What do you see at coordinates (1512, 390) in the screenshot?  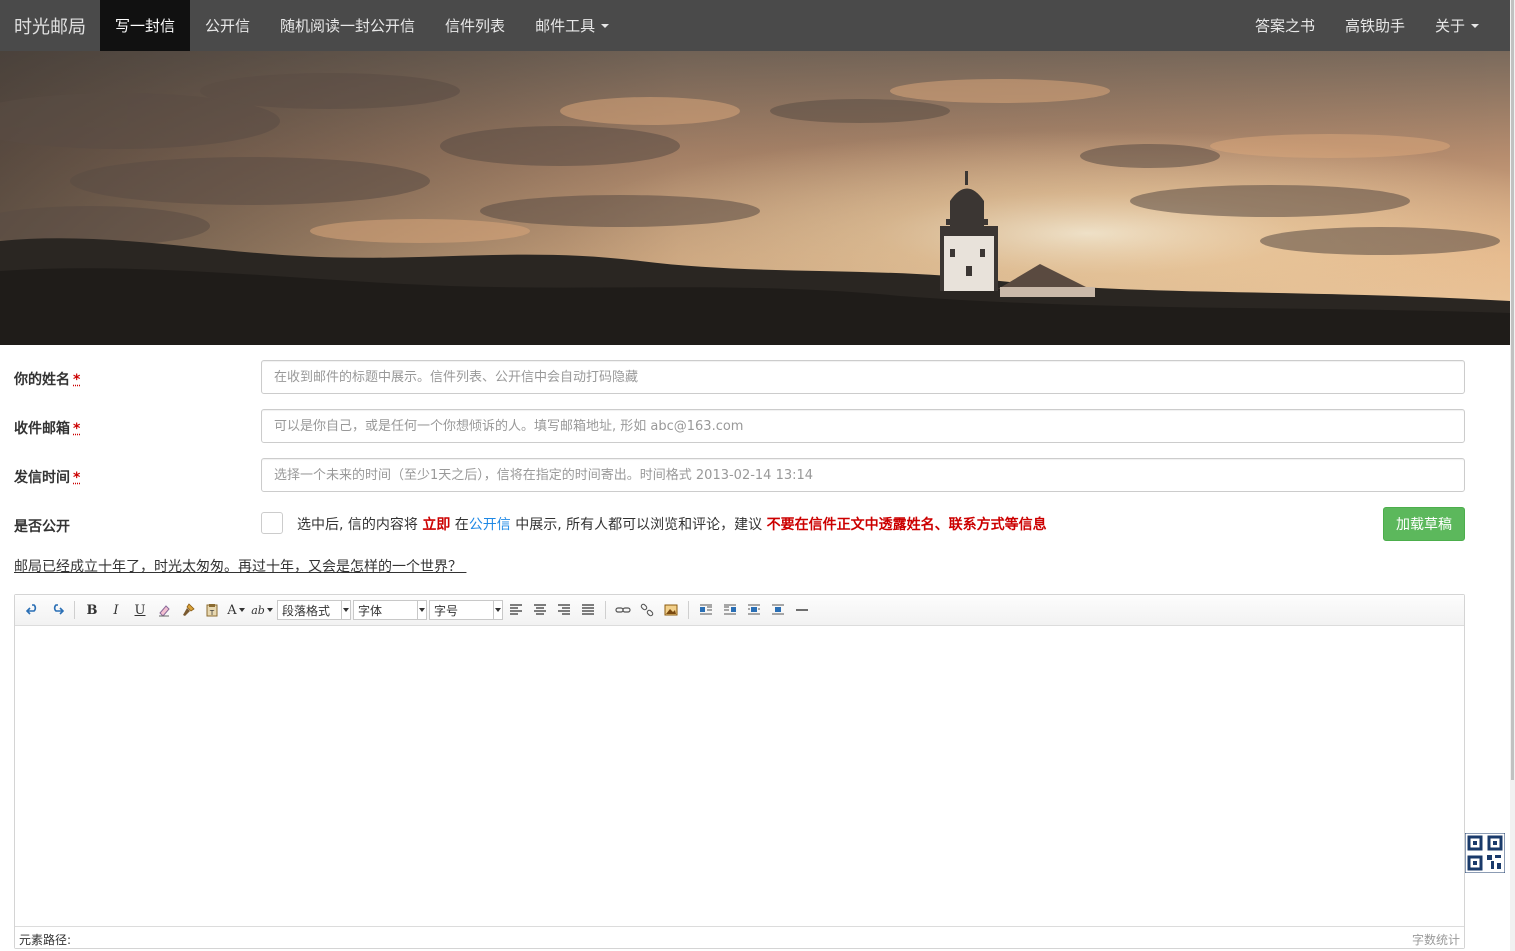 I see `page-scrollbar-thumb` at bounding box center [1512, 390].